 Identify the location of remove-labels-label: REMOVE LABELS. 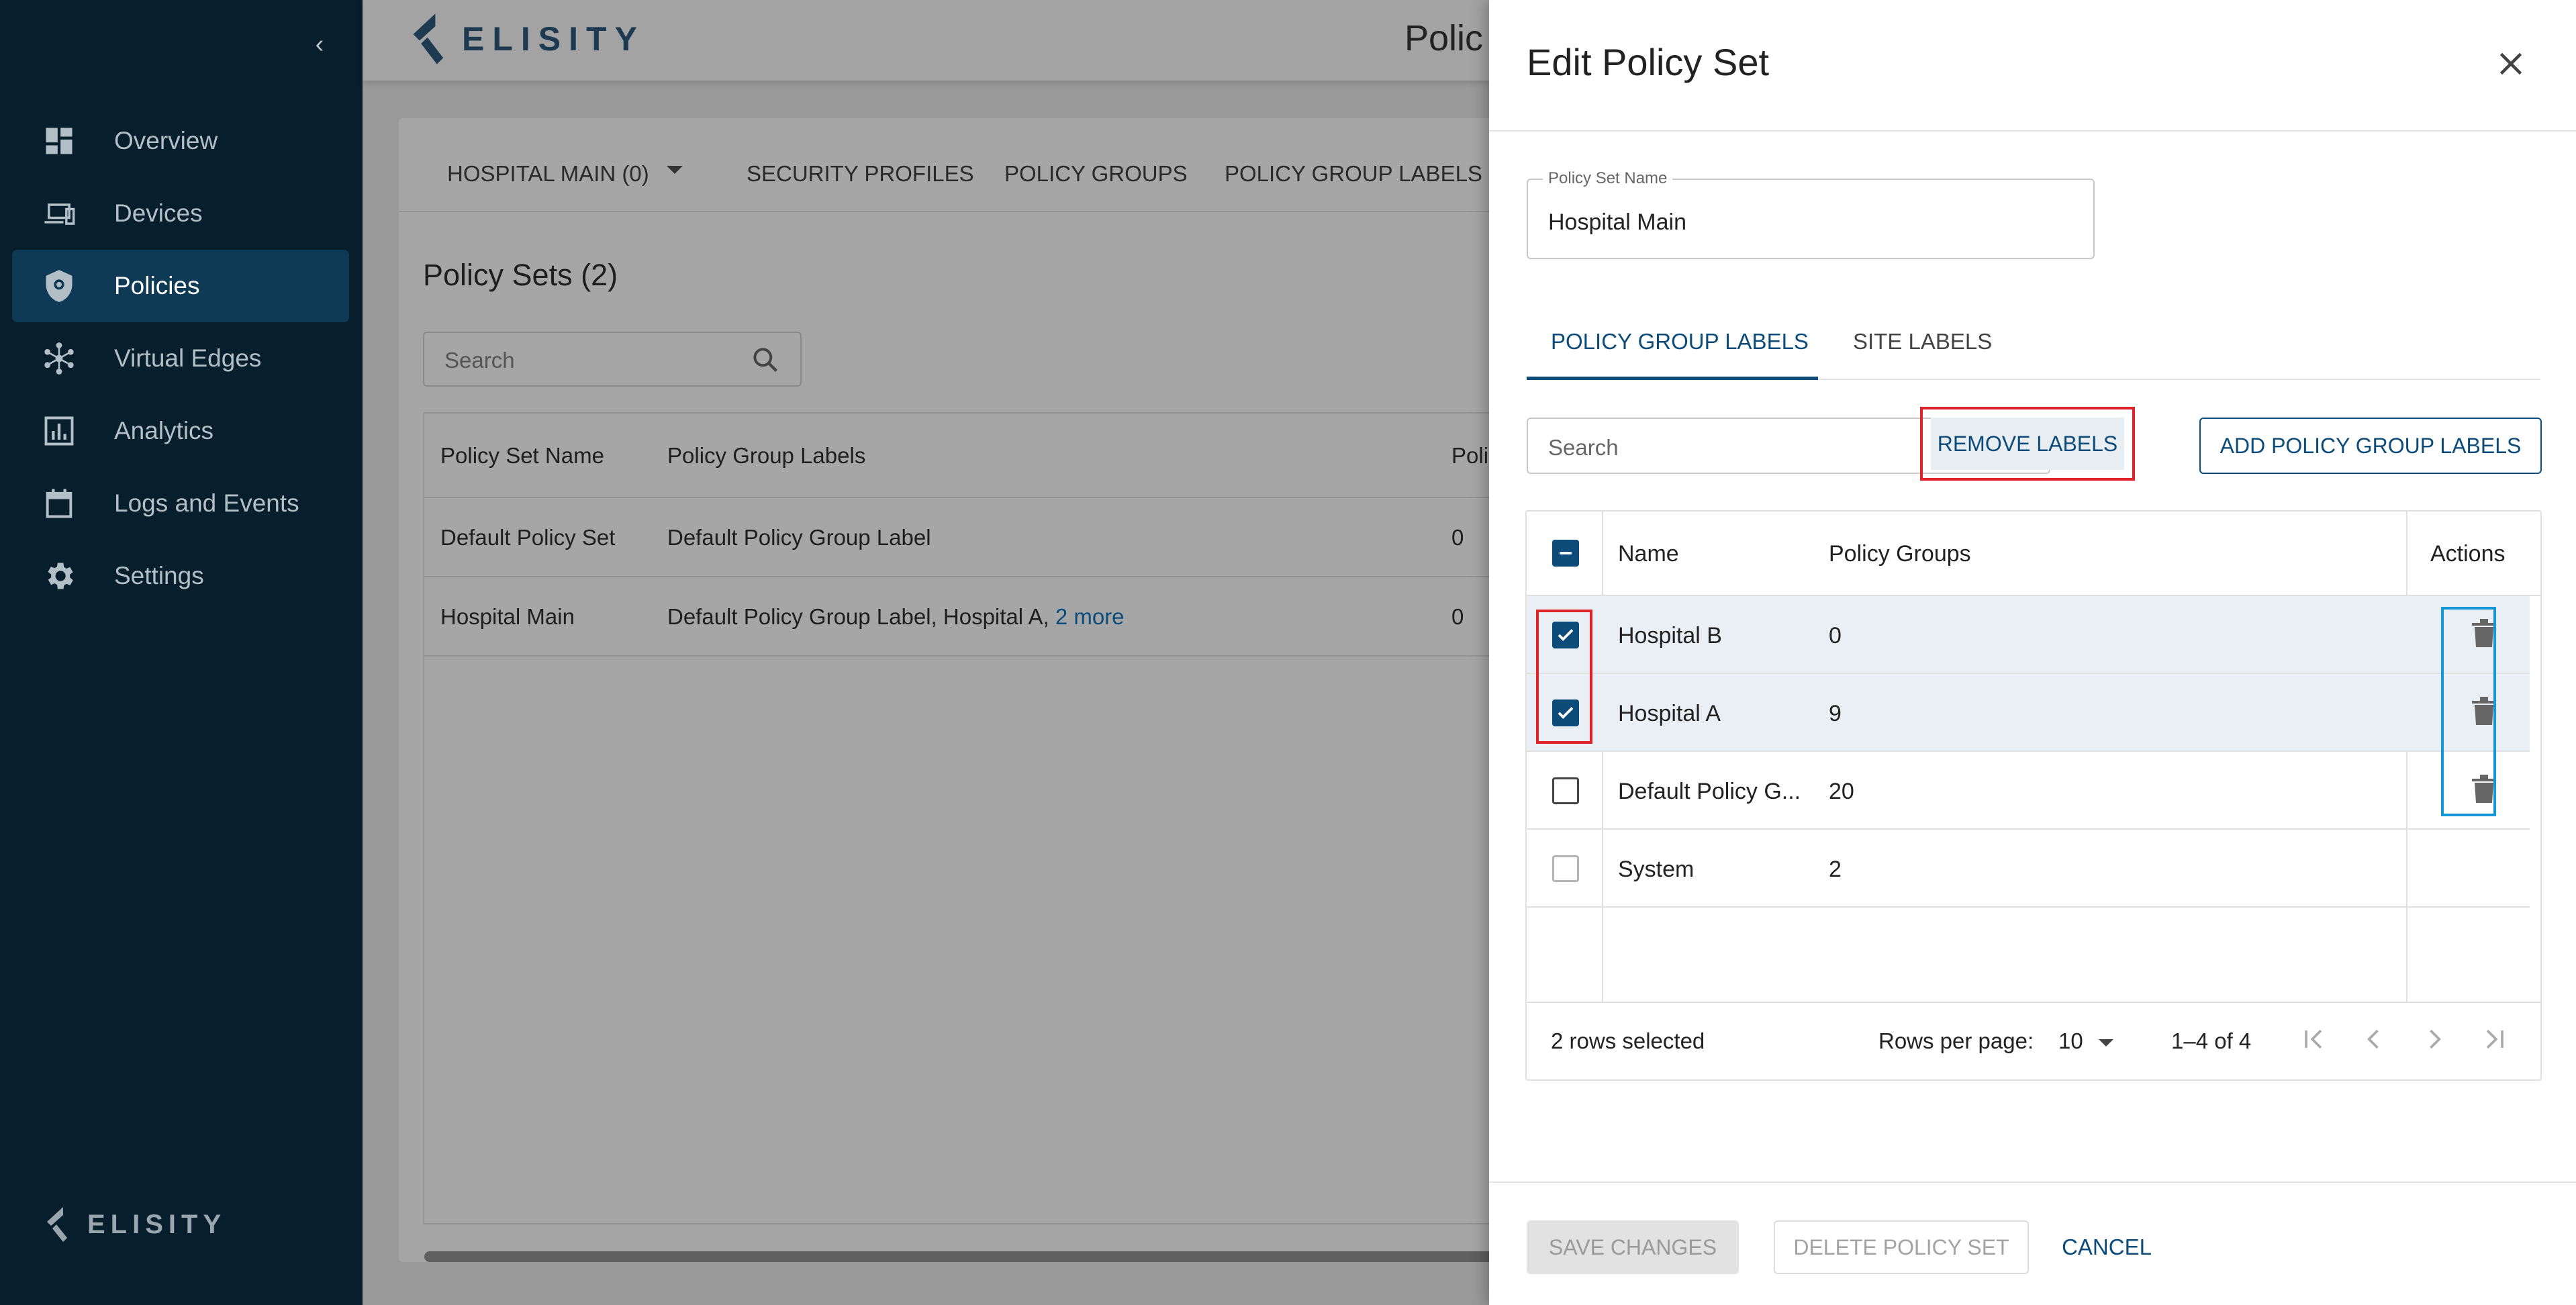
(2027, 444).